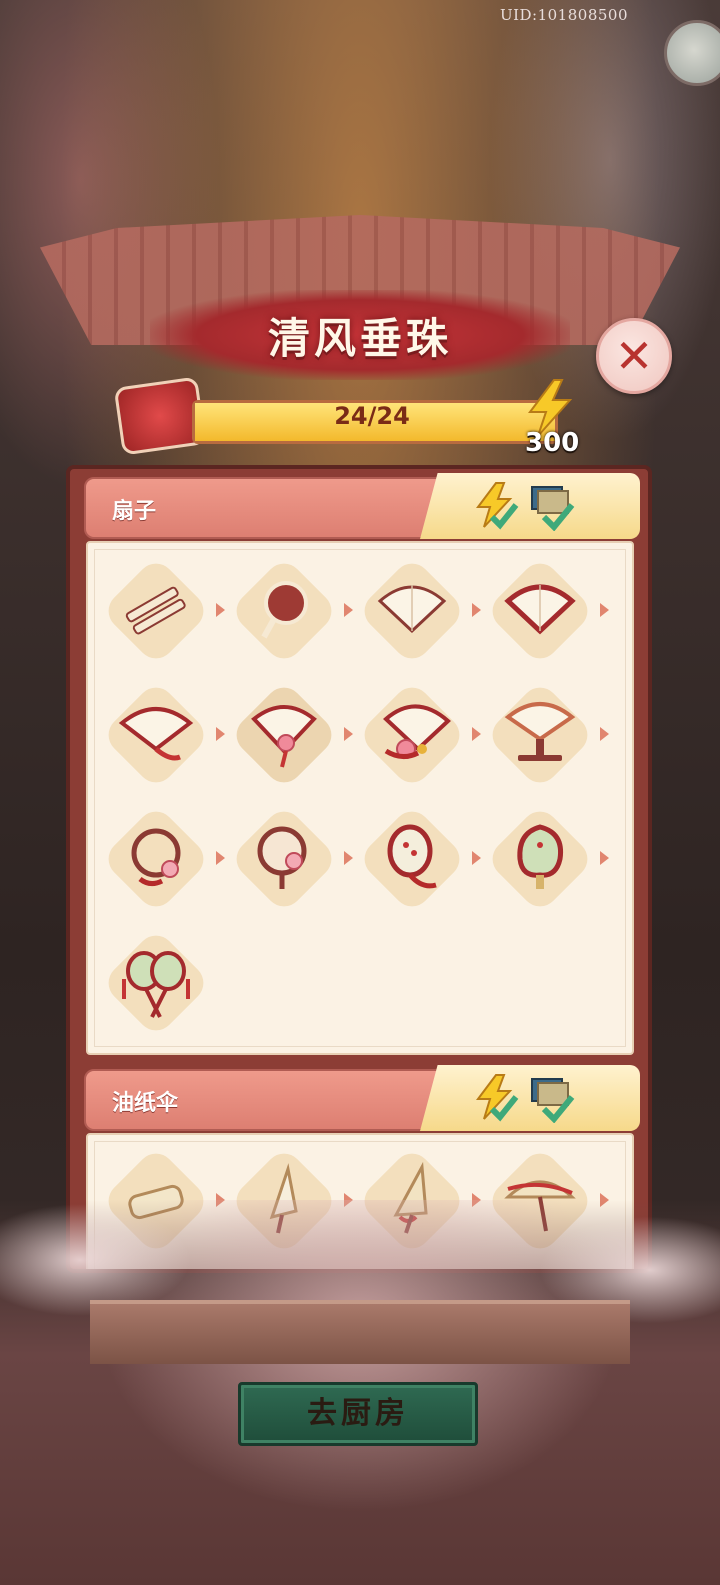 This screenshot has width=720, height=1585. I want to click on bamboo-slats-icon, so click(155, 610).